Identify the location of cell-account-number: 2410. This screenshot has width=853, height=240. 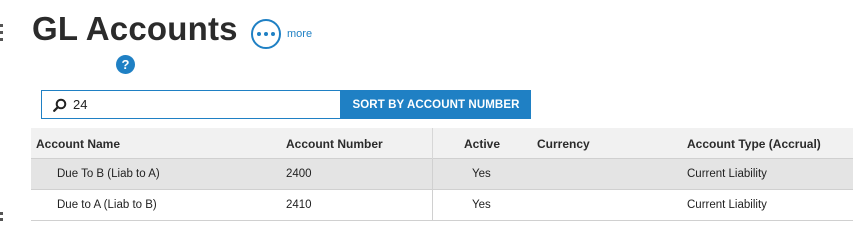
(299, 205).